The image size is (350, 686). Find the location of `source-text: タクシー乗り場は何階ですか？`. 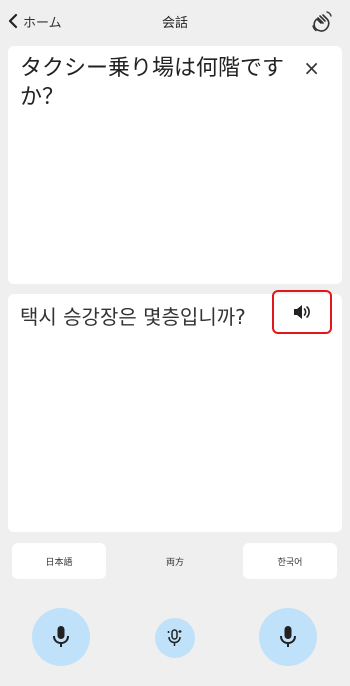

source-text: タクシー乗り場は何階ですか？ is located at coordinates (152, 83).